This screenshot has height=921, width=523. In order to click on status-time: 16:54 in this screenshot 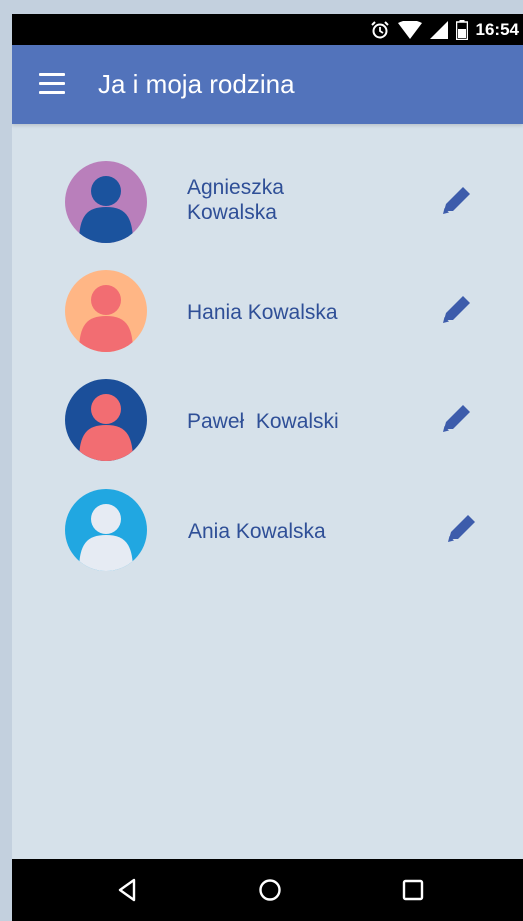, I will do `click(497, 29)`.